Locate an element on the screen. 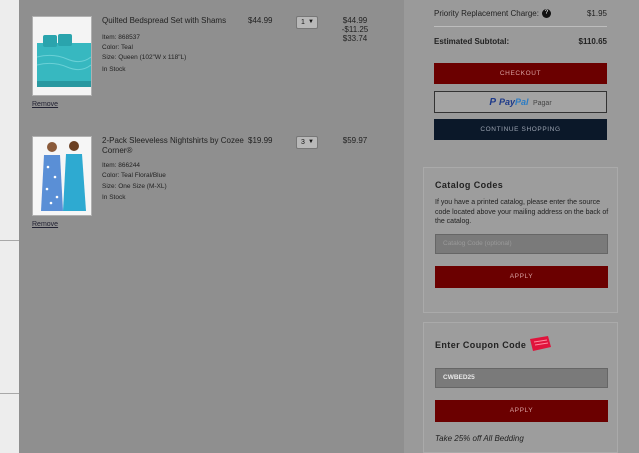  paypal-logo-icon: P is located at coordinates (493, 102).